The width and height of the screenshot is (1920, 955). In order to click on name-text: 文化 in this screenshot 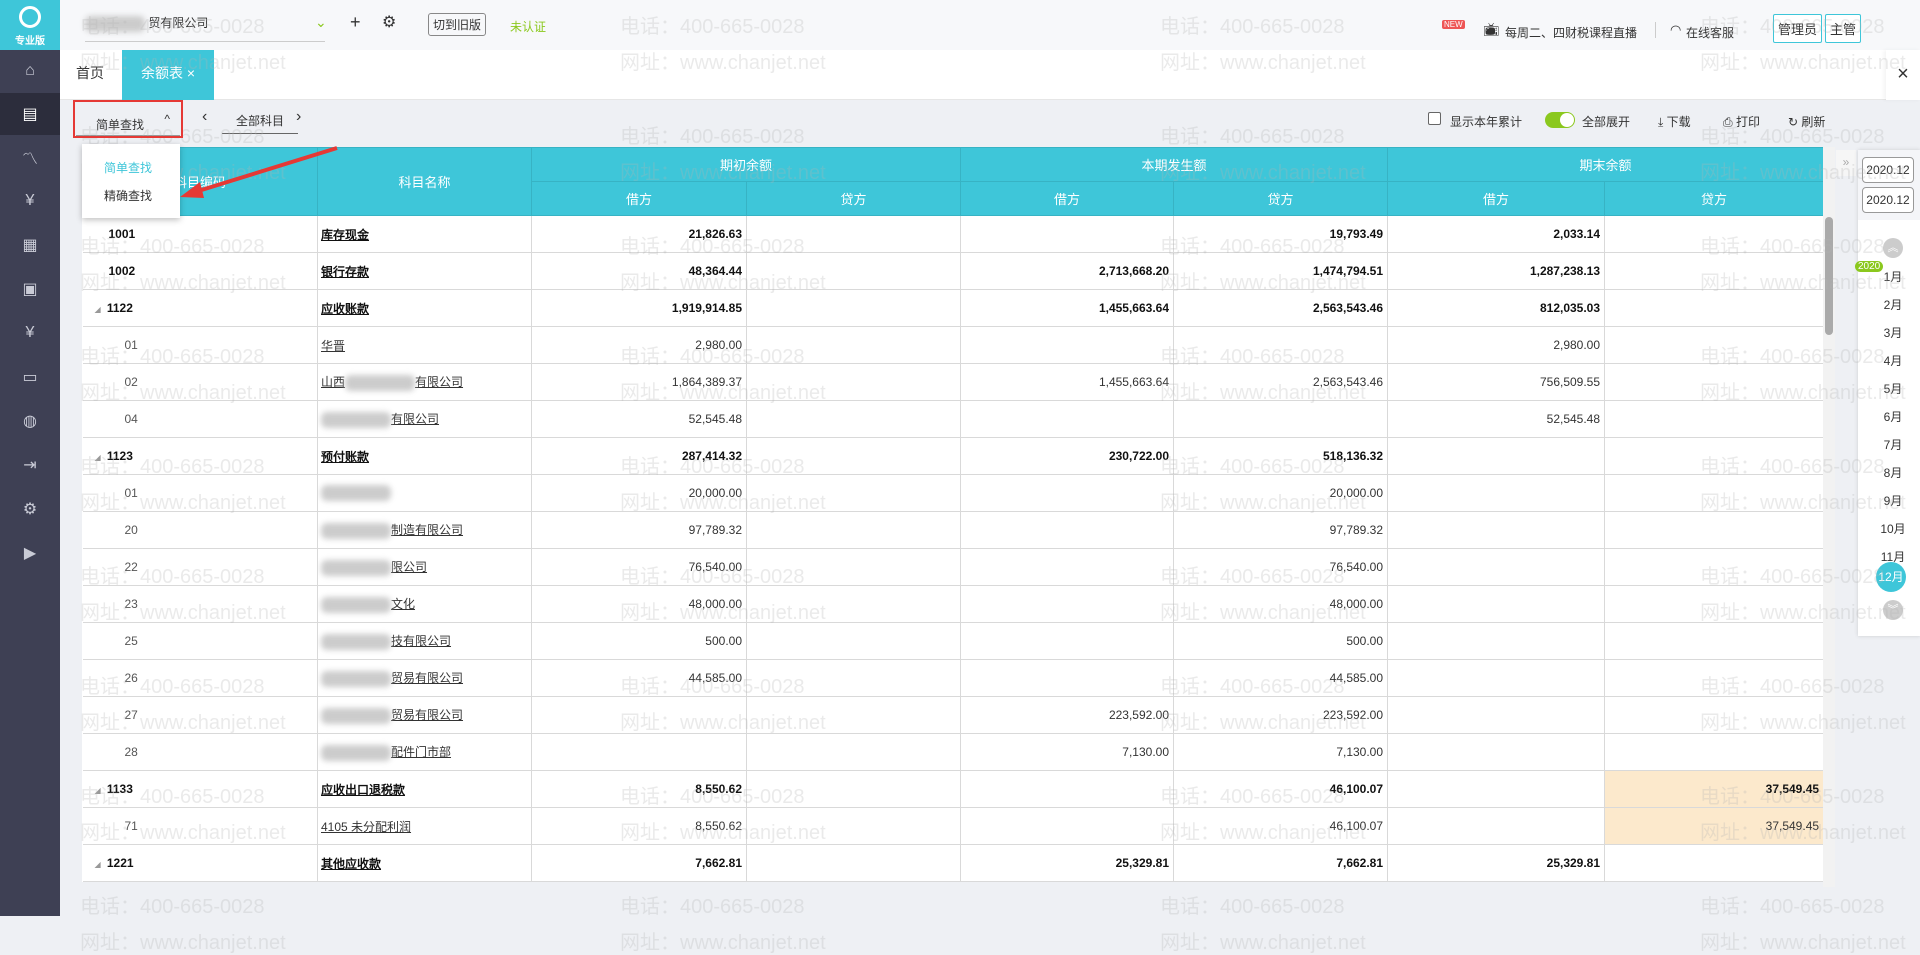, I will do `click(403, 604)`.